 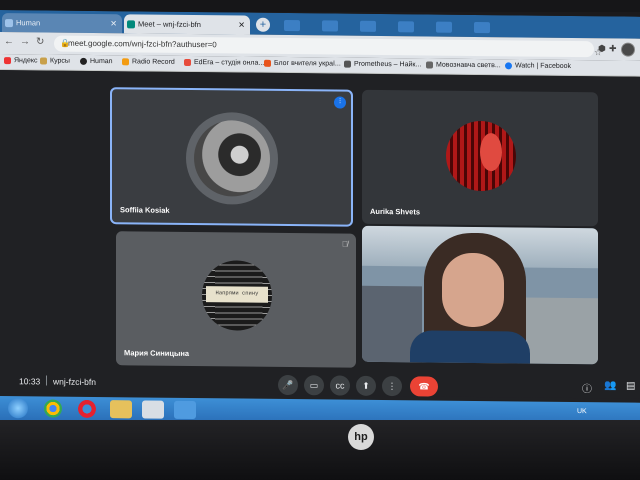 I want to click on edera-icon, so click(x=187, y=62).